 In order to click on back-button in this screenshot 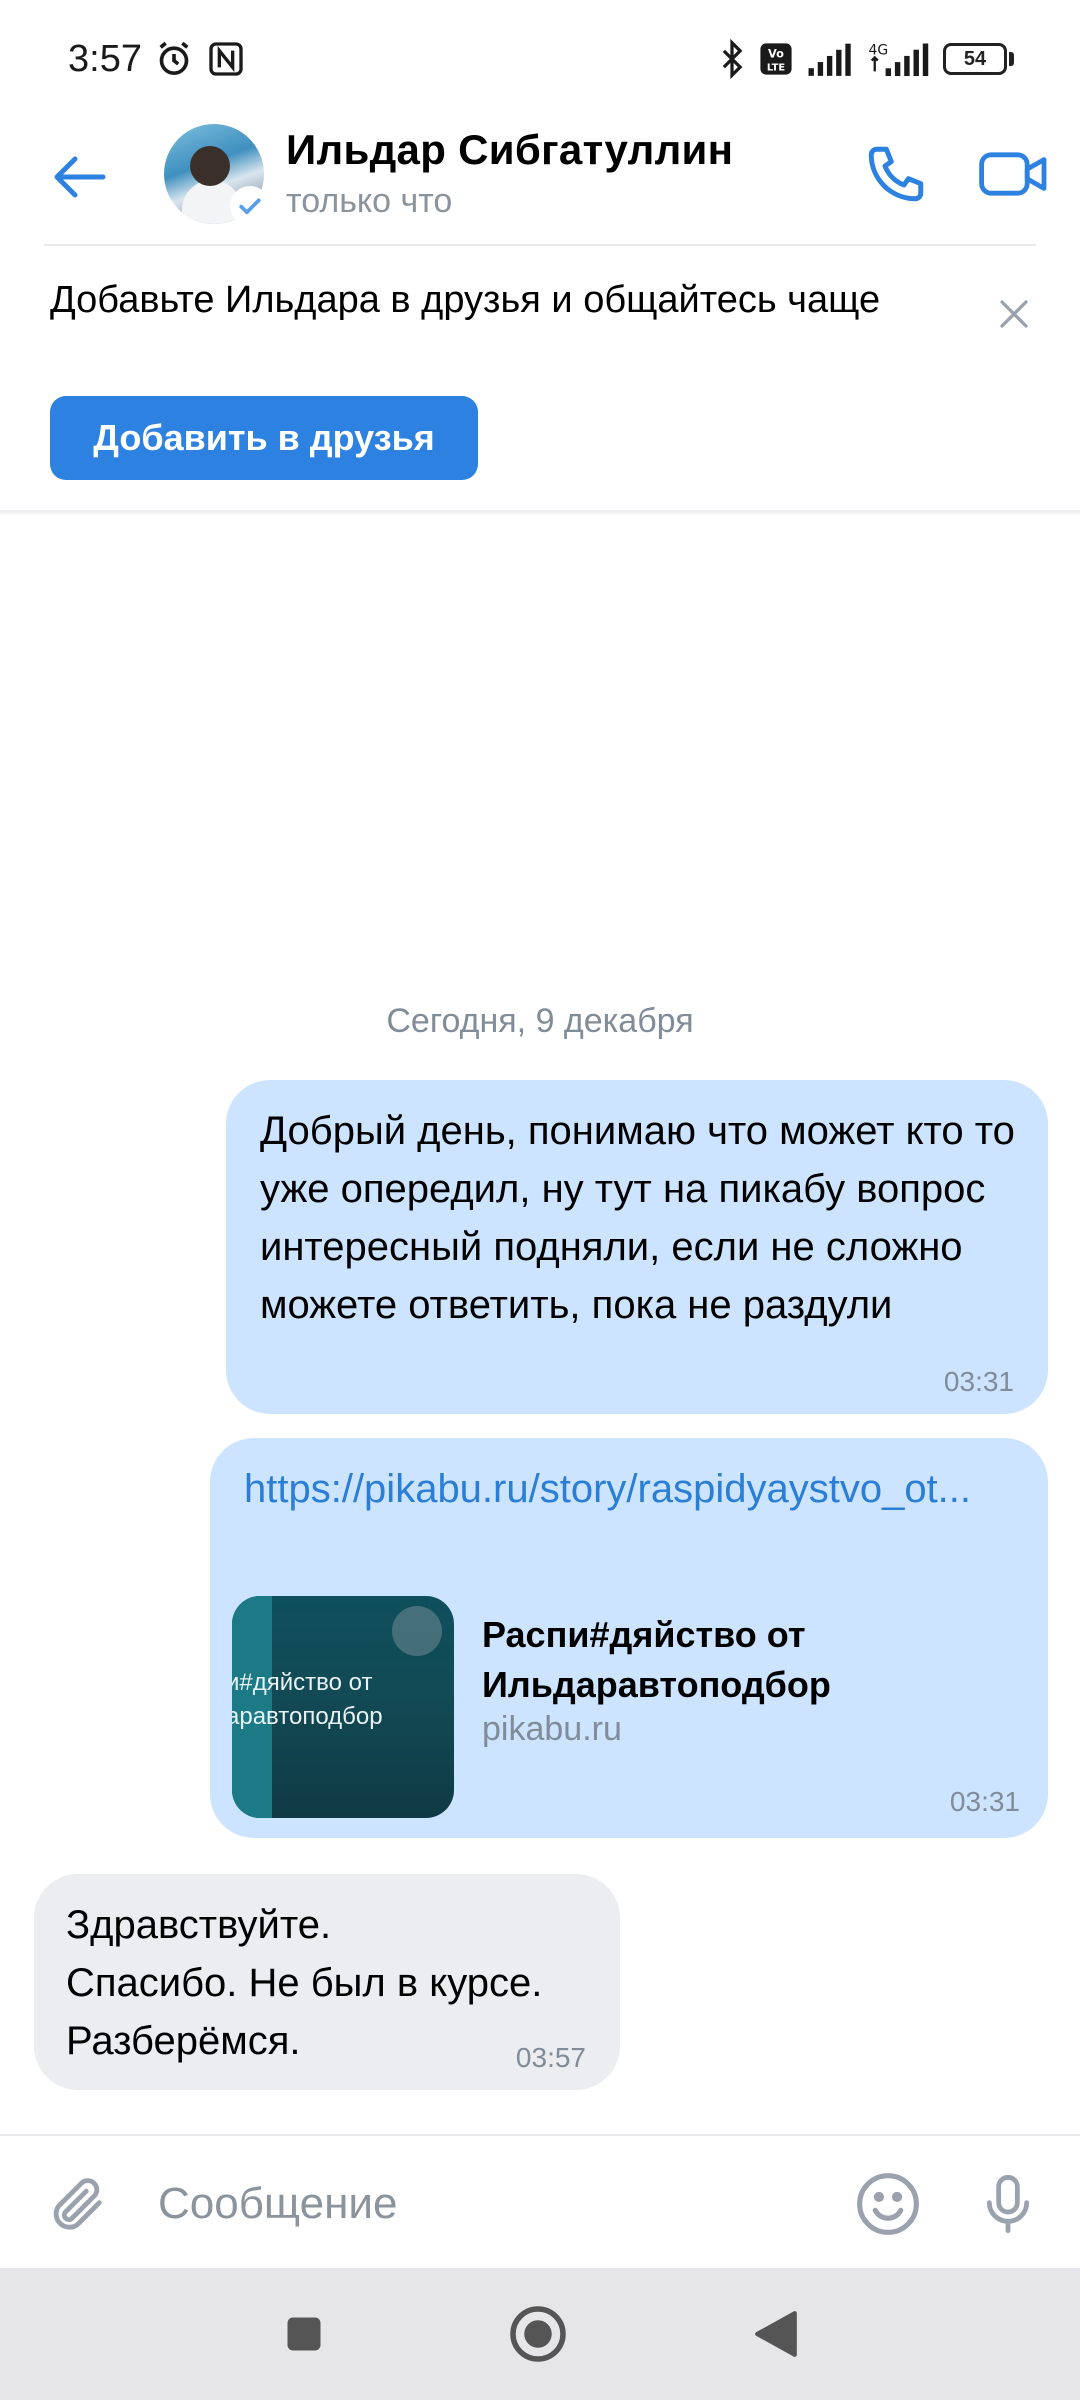, I will do `click(79, 177)`.